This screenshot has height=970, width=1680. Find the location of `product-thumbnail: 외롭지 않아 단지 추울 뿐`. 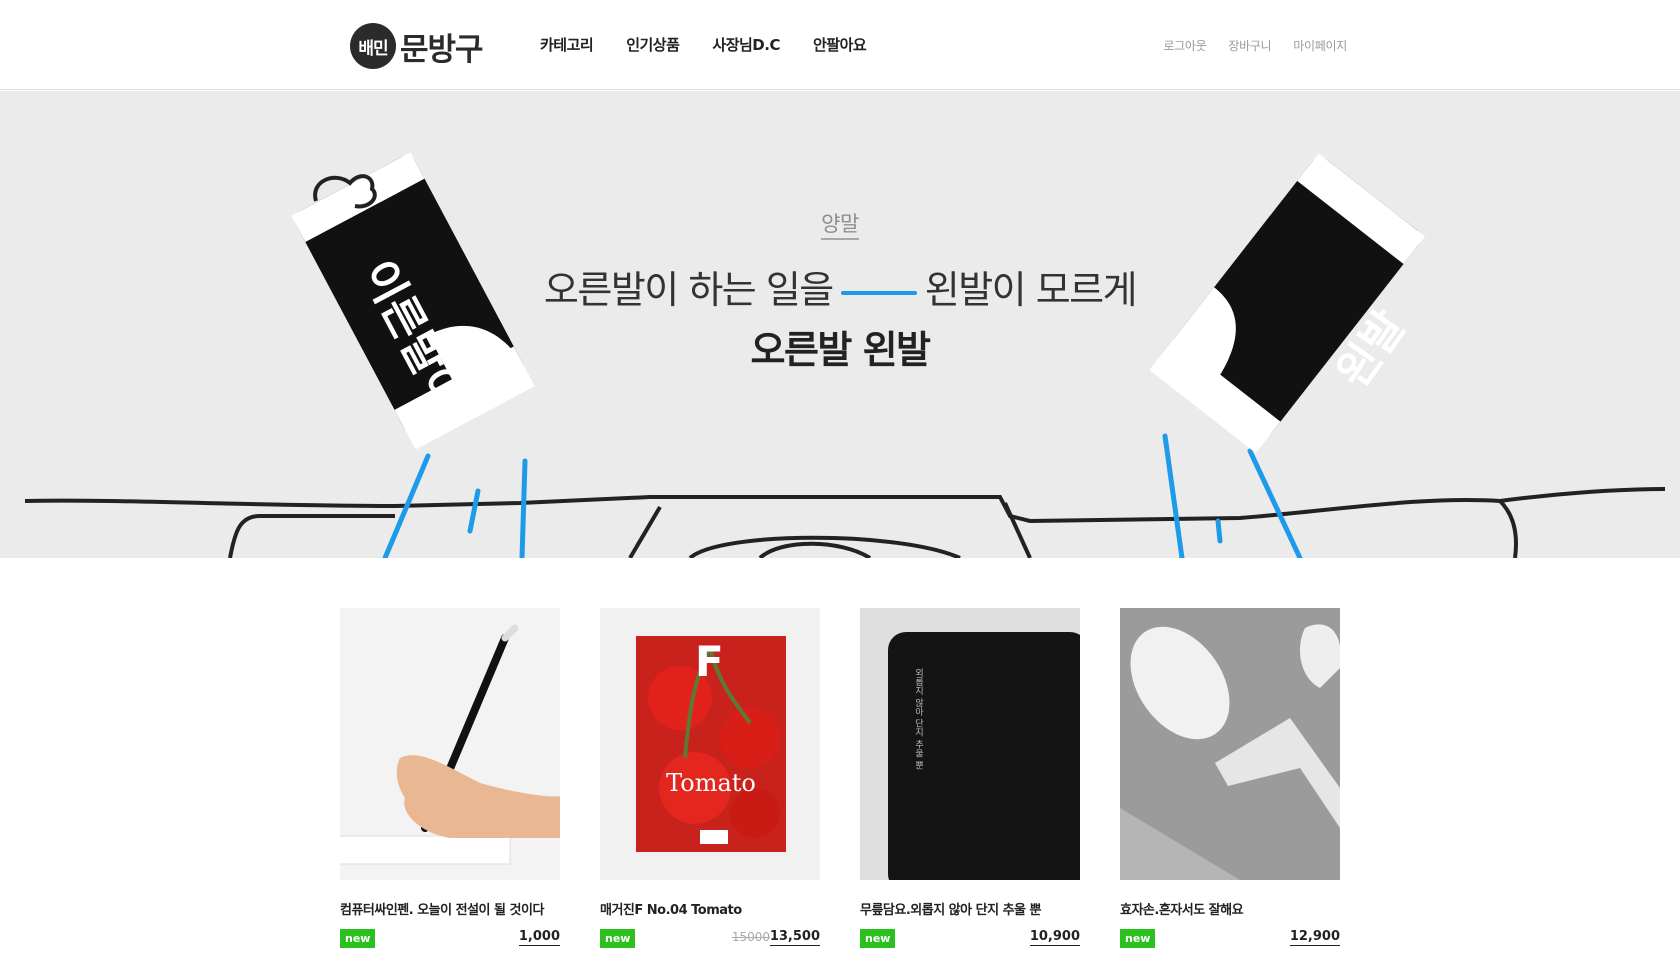

product-thumbnail: 외롭지 않아 단지 추울 뿐 is located at coordinates (970, 744).